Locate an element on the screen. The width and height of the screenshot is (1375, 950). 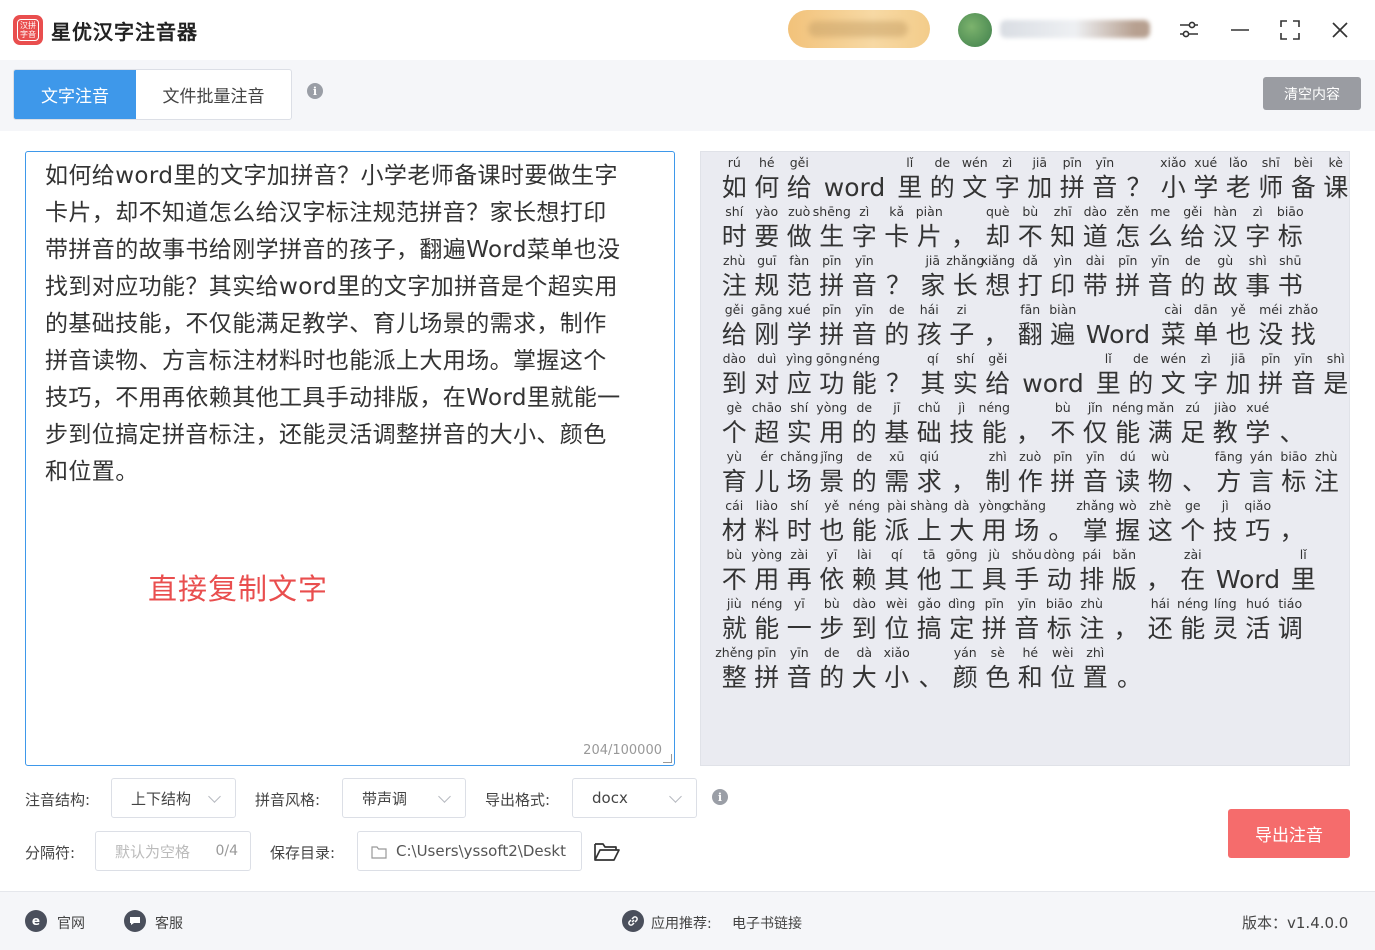
hanzi-char: 赖 is located at coordinates (864, 579).